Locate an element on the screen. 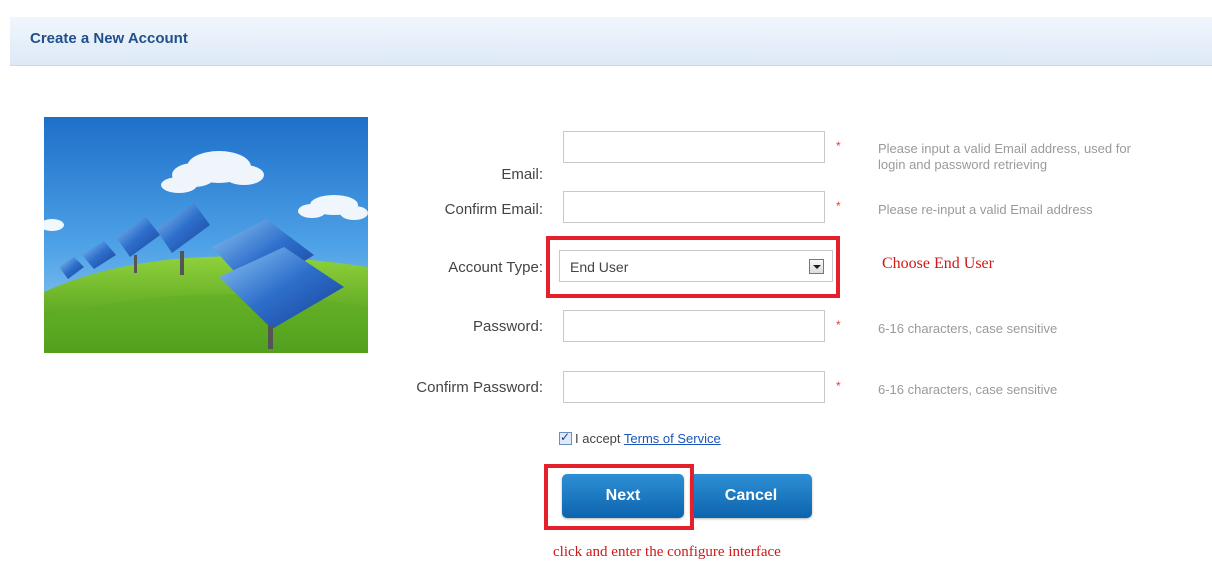 This screenshot has height=572, width=1212. confirm-email-required-marker: * is located at coordinates (838, 206).